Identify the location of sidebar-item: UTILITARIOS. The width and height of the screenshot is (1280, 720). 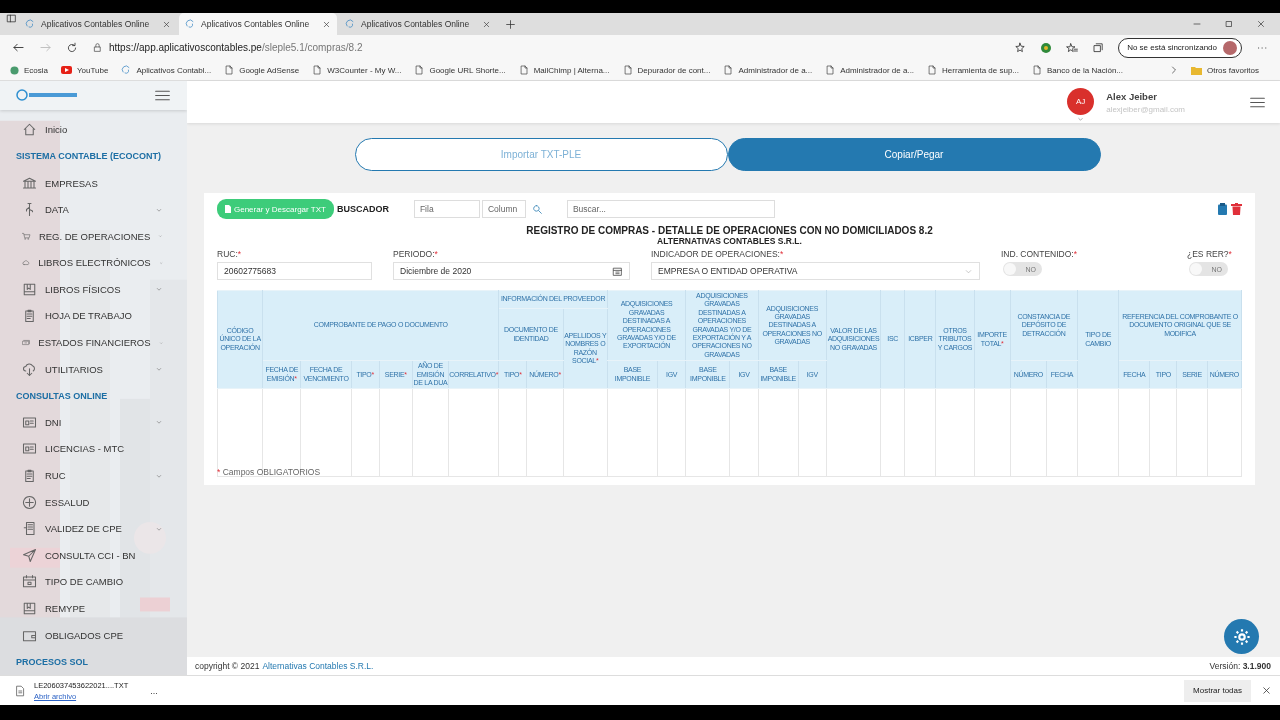
(96, 369).